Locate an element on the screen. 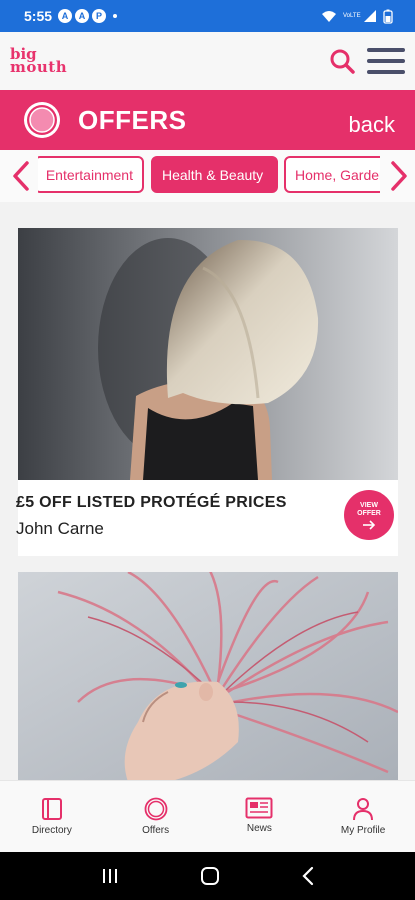  more-notifications-dot-icon is located at coordinates (115, 16).